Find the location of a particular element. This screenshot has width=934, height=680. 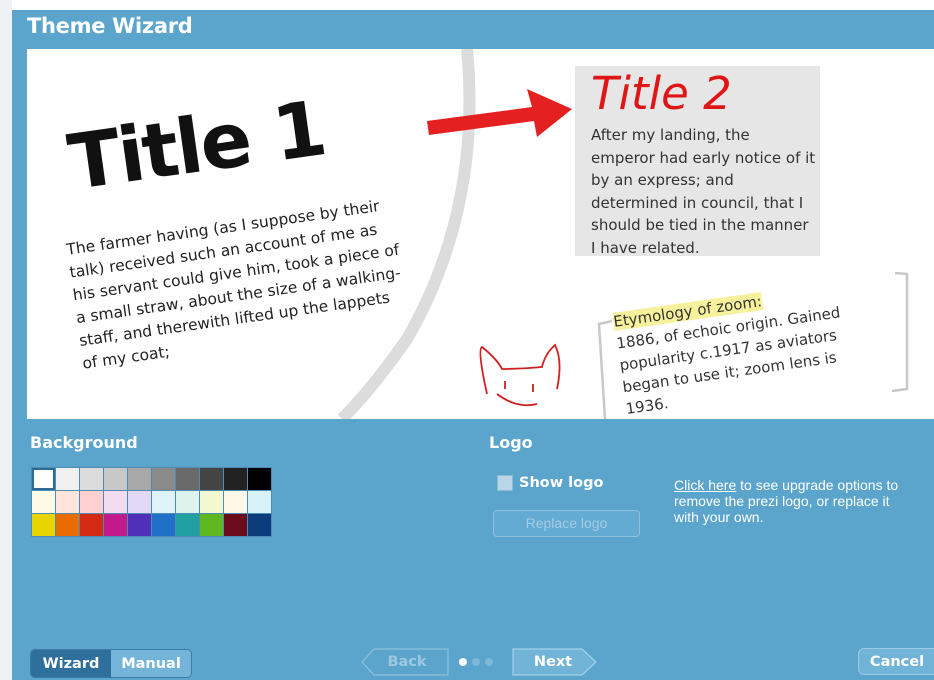

step-indicator is located at coordinates (476, 662).